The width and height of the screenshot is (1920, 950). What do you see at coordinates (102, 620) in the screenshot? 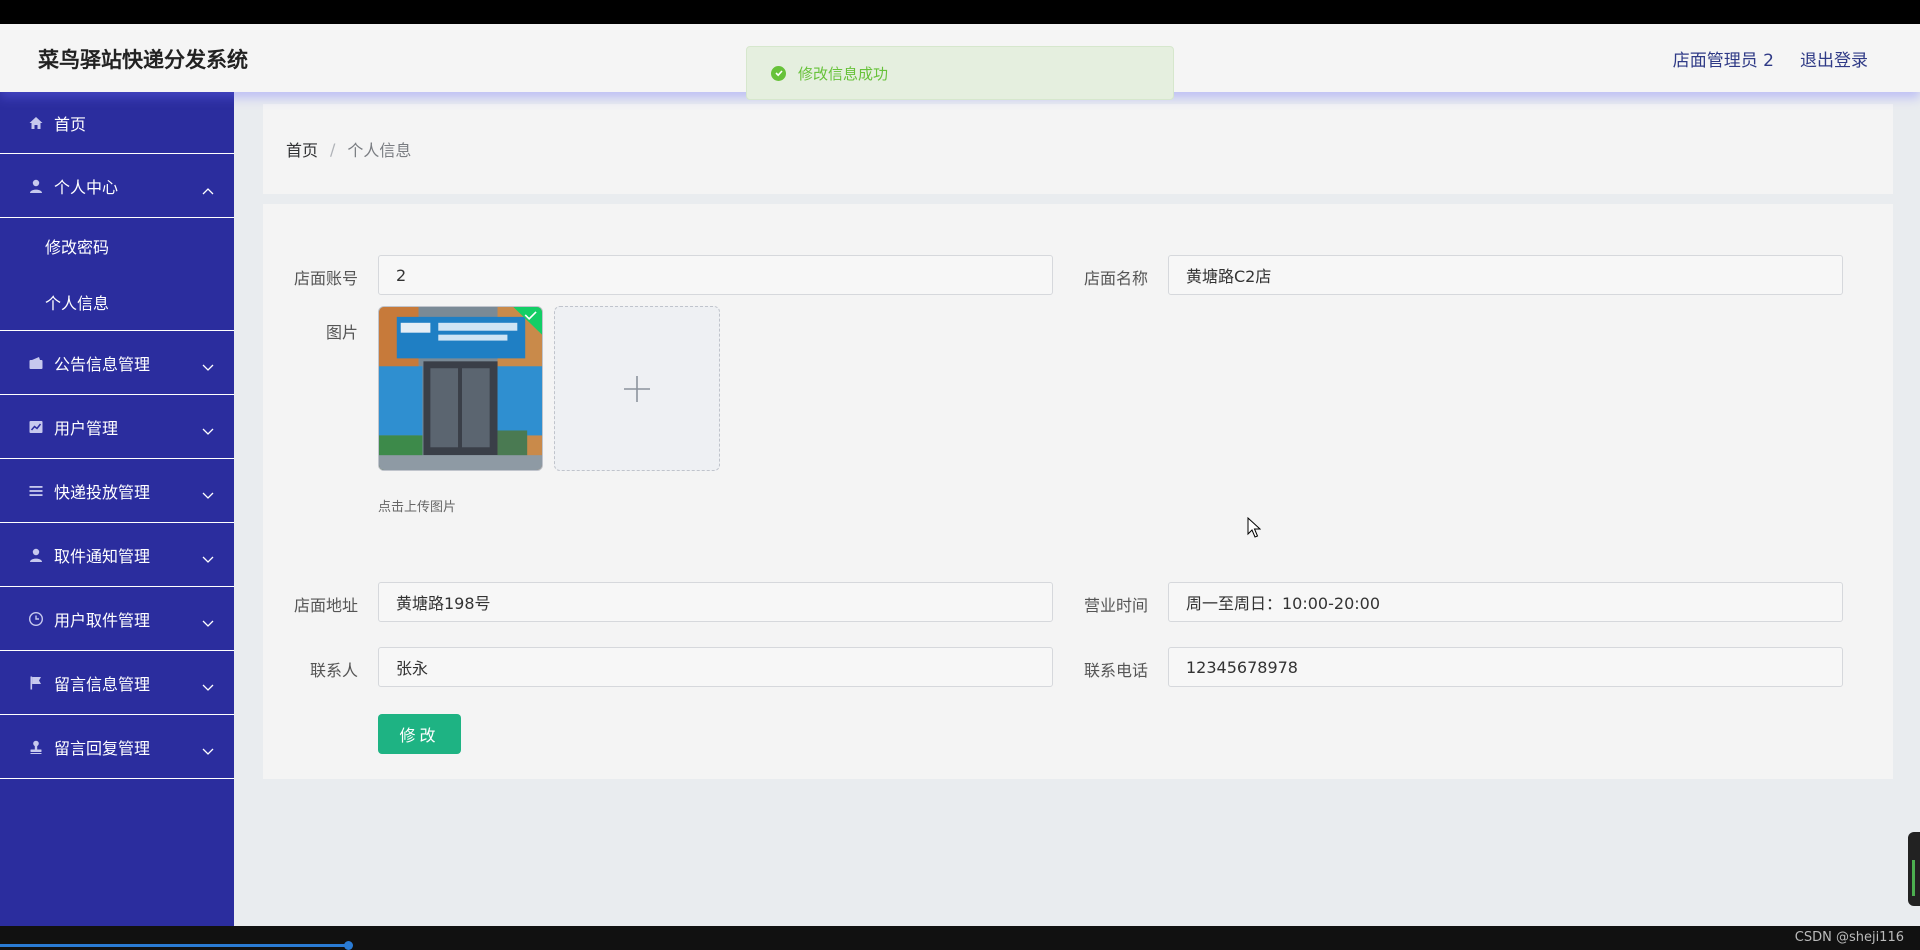
I see `sidebar-item-label: 用户取件管理` at bounding box center [102, 620].